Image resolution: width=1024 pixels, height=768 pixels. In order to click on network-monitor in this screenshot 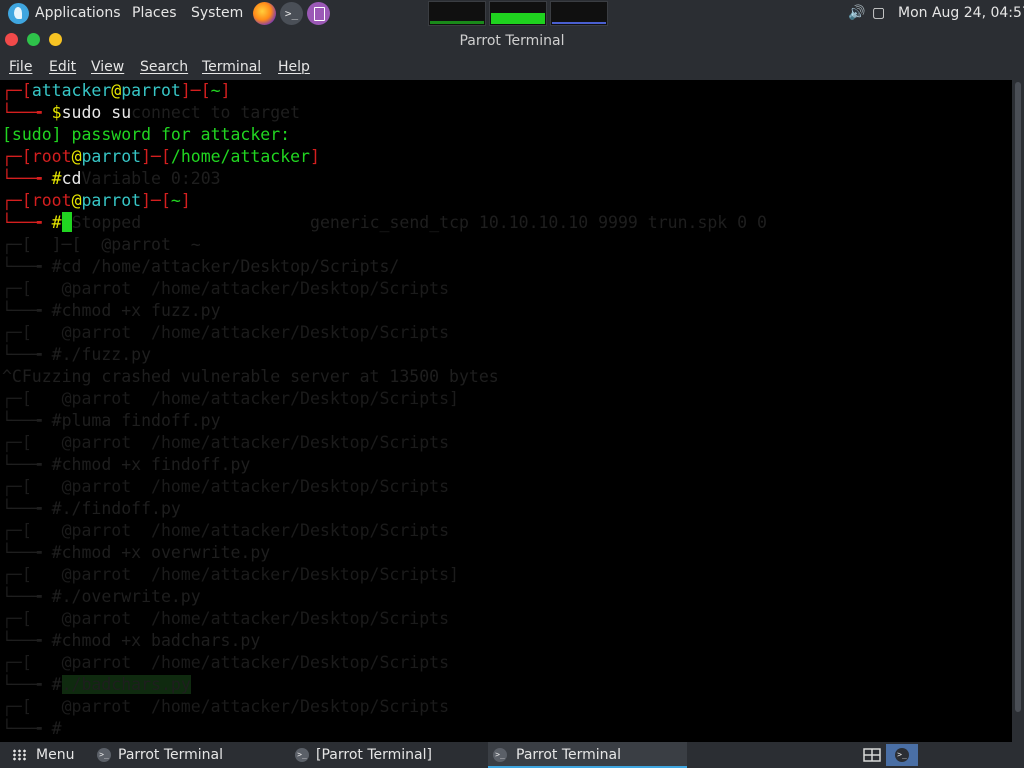, I will do `click(579, 13)`.